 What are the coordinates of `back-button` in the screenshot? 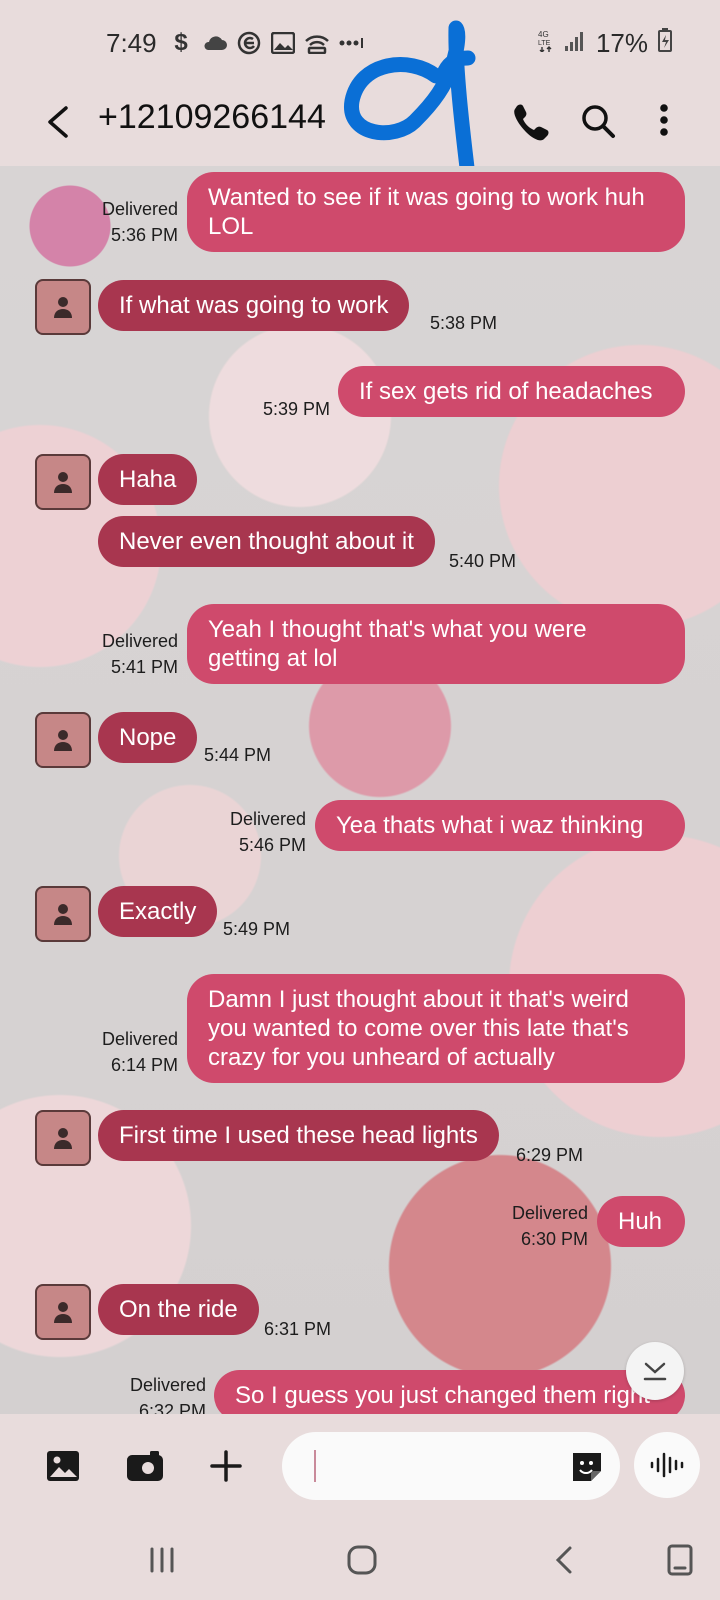 It's located at (58, 122).